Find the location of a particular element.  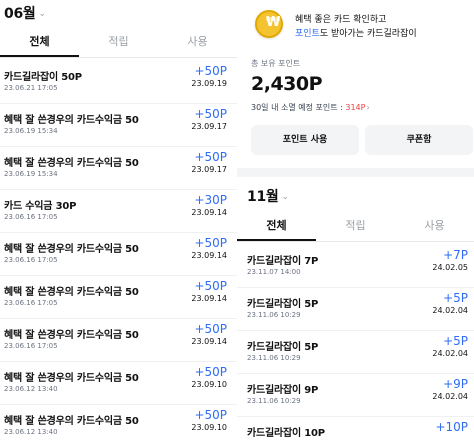

banner-line2-rest: 도 받아가는 카드길라잡이 is located at coordinates (368, 34).